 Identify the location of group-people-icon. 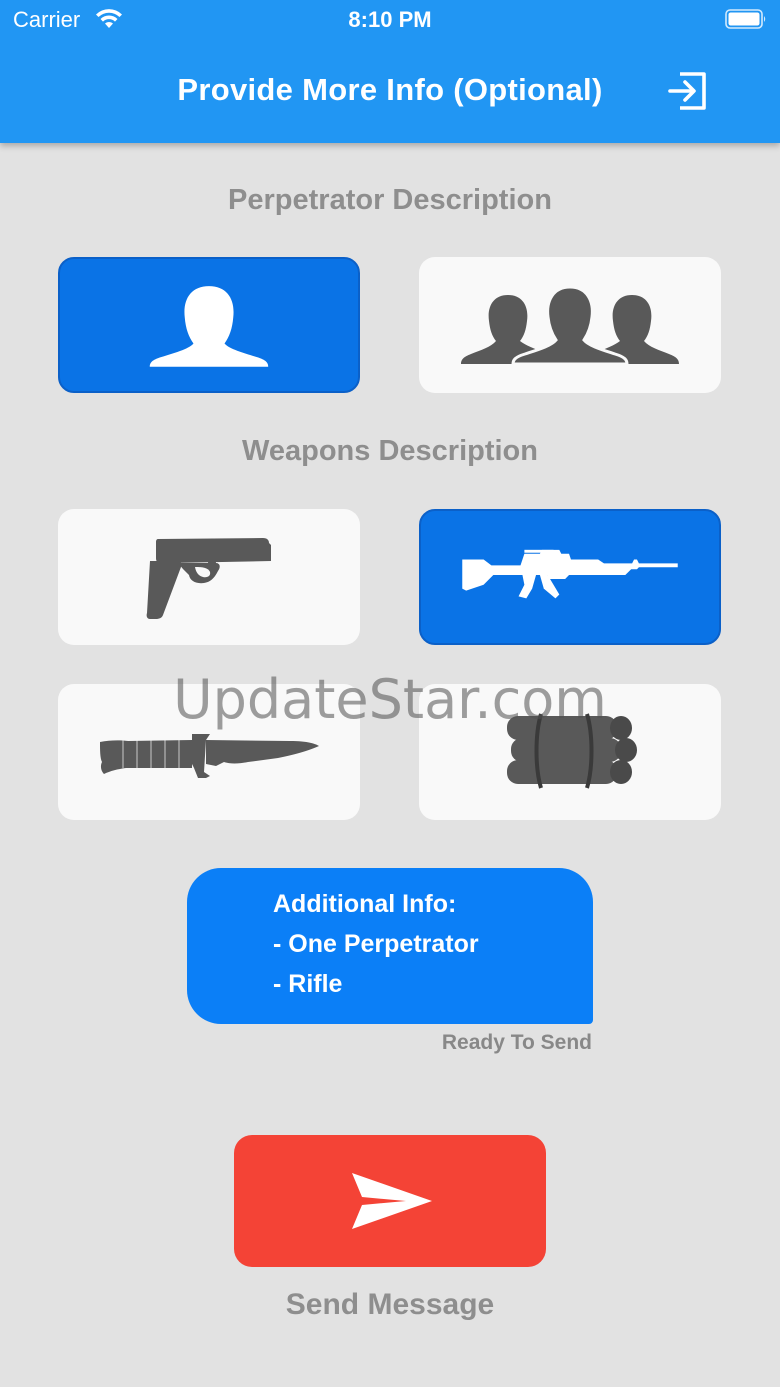
(570, 325).